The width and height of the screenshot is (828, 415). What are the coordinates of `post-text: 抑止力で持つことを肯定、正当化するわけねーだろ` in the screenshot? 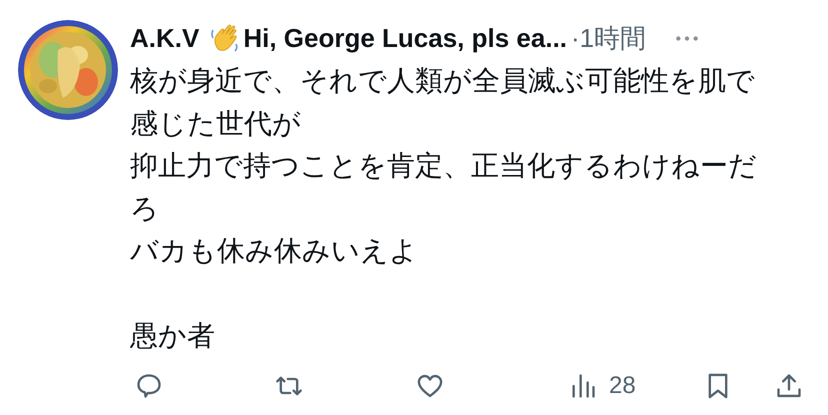 It's located at (444, 187).